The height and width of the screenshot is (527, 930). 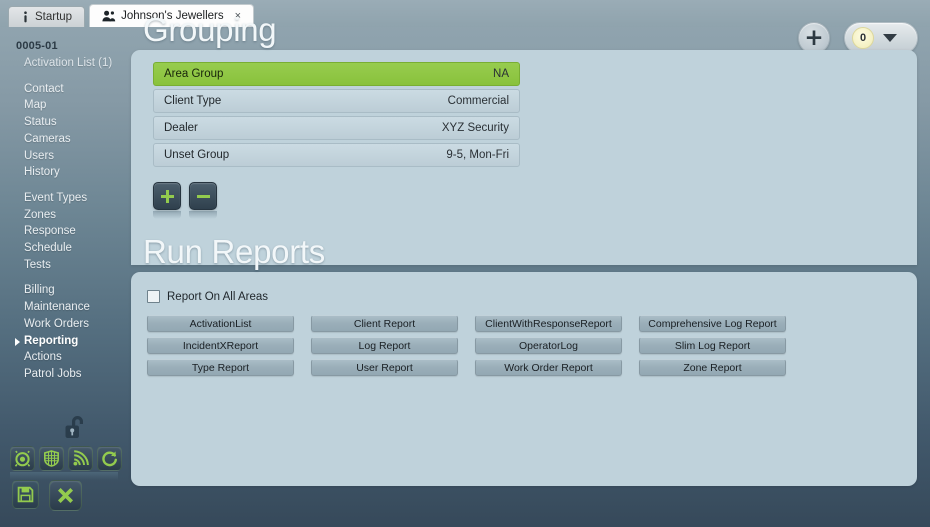 What do you see at coordinates (72, 290) in the screenshot?
I see `sidebar-item-billing: Billing` at bounding box center [72, 290].